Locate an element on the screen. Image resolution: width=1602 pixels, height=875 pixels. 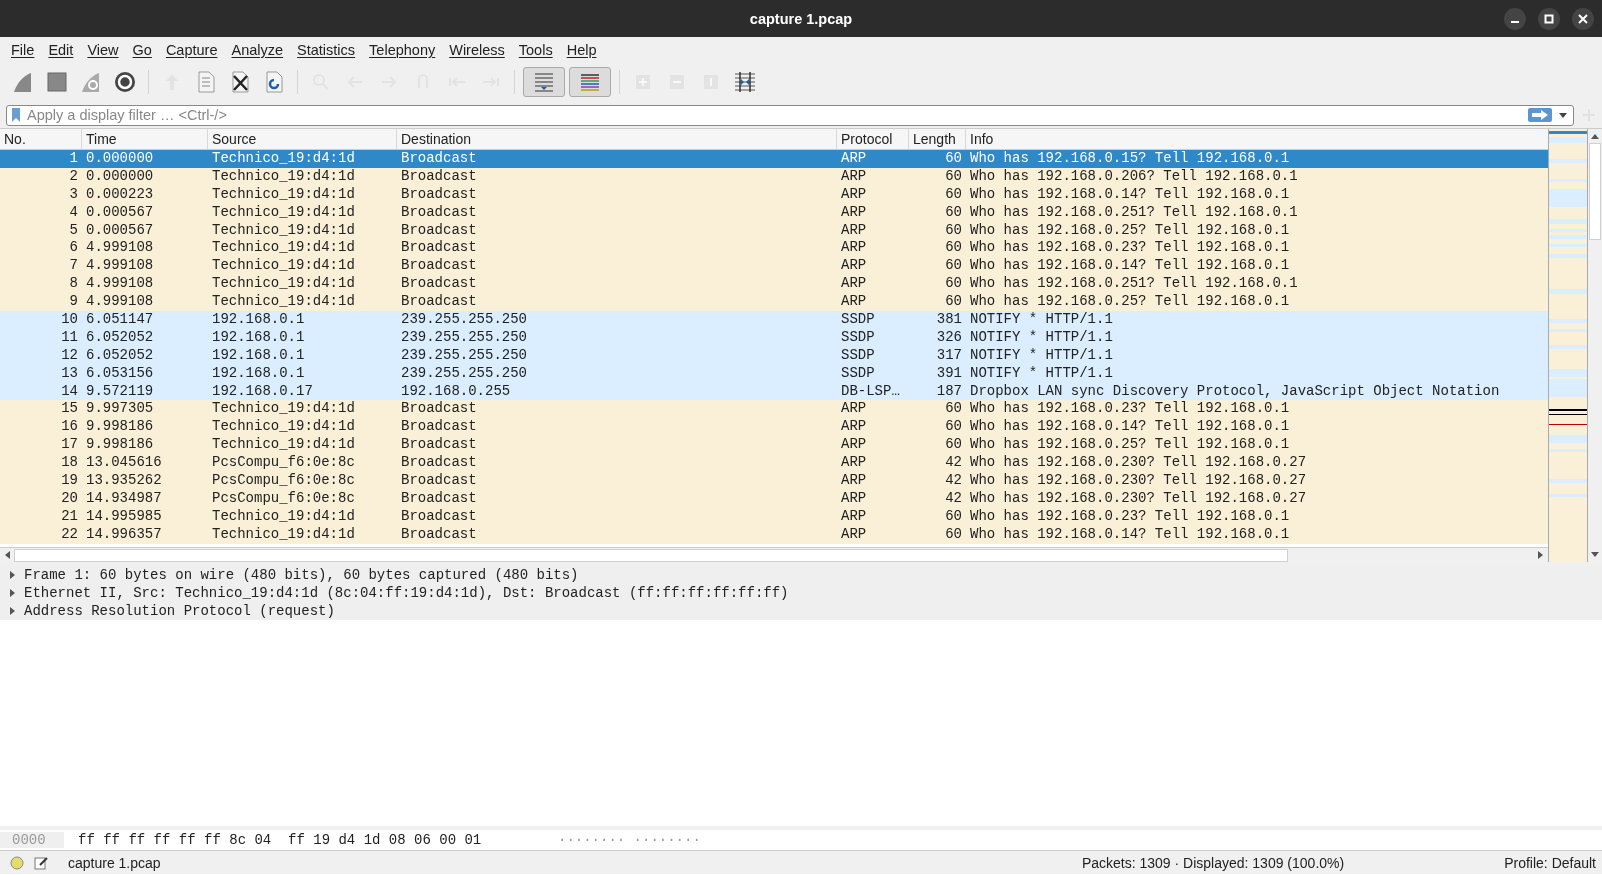
maximize-button is located at coordinates (1549, 19).